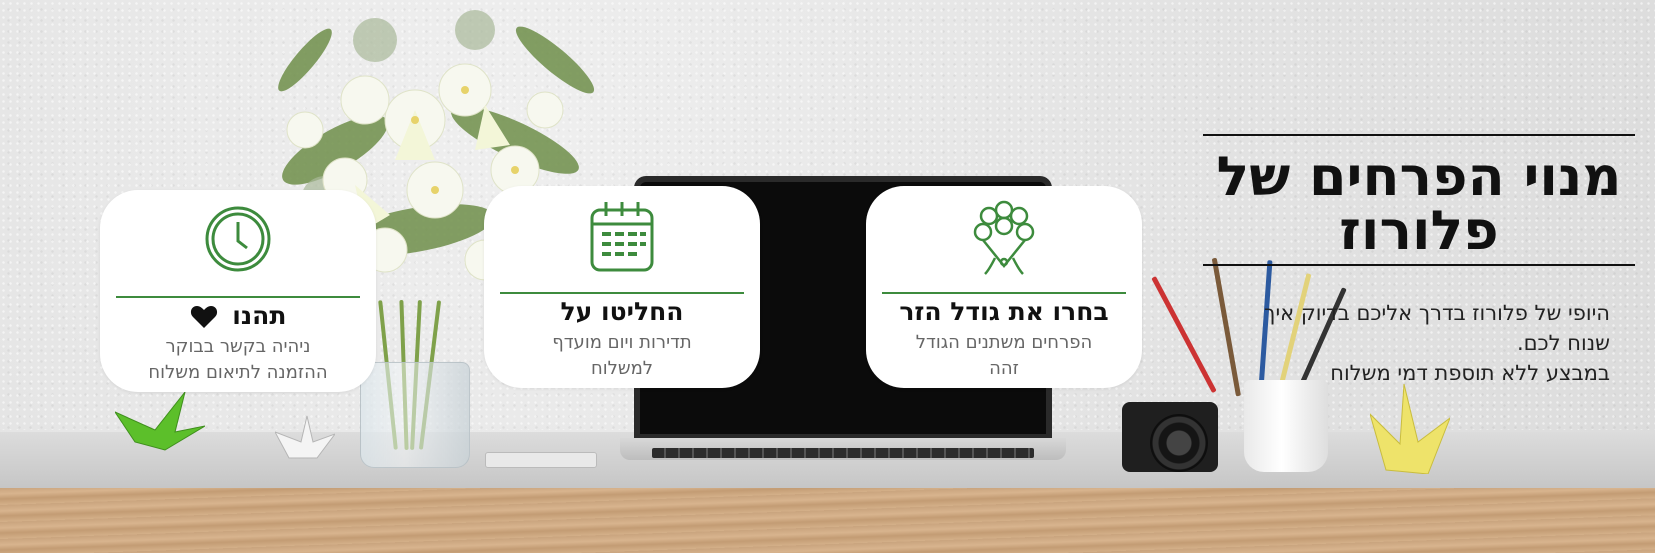 This screenshot has width=1655, height=553. Describe the element at coordinates (1419, 135) in the screenshot. I see `headline-top-rule` at that location.